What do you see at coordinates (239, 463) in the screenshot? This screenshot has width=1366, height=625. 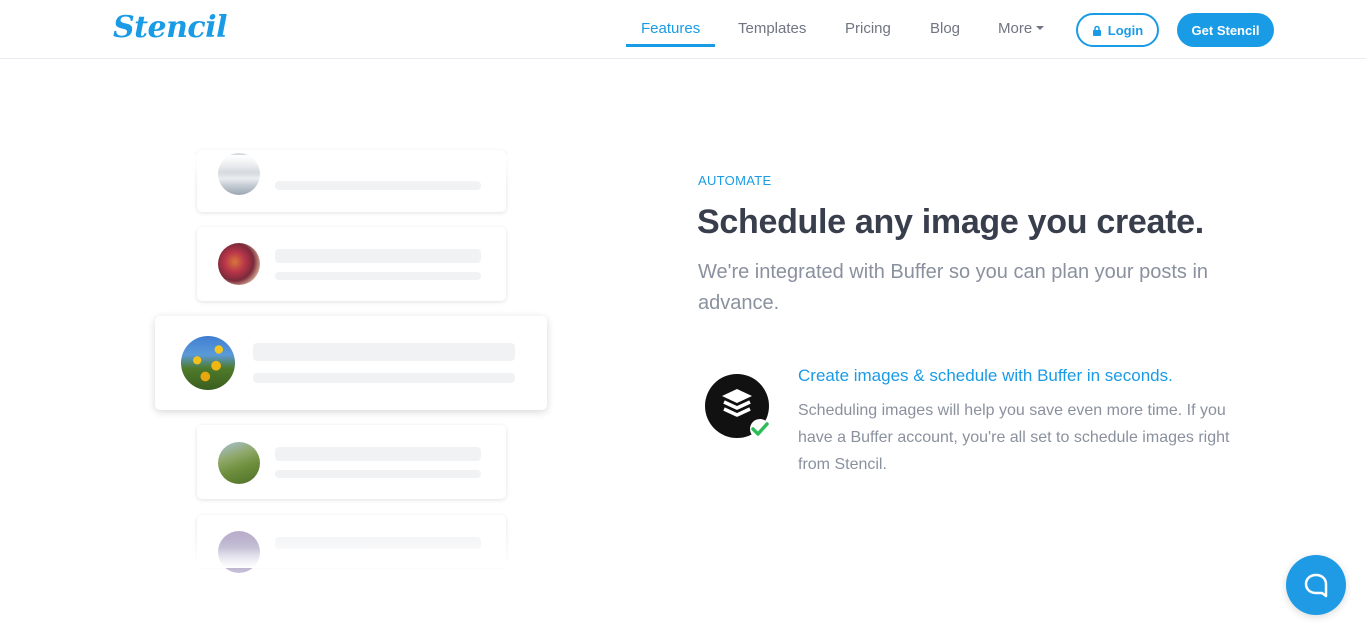 I see `green-hills-thumbnail` at bounding box center [239, 463].